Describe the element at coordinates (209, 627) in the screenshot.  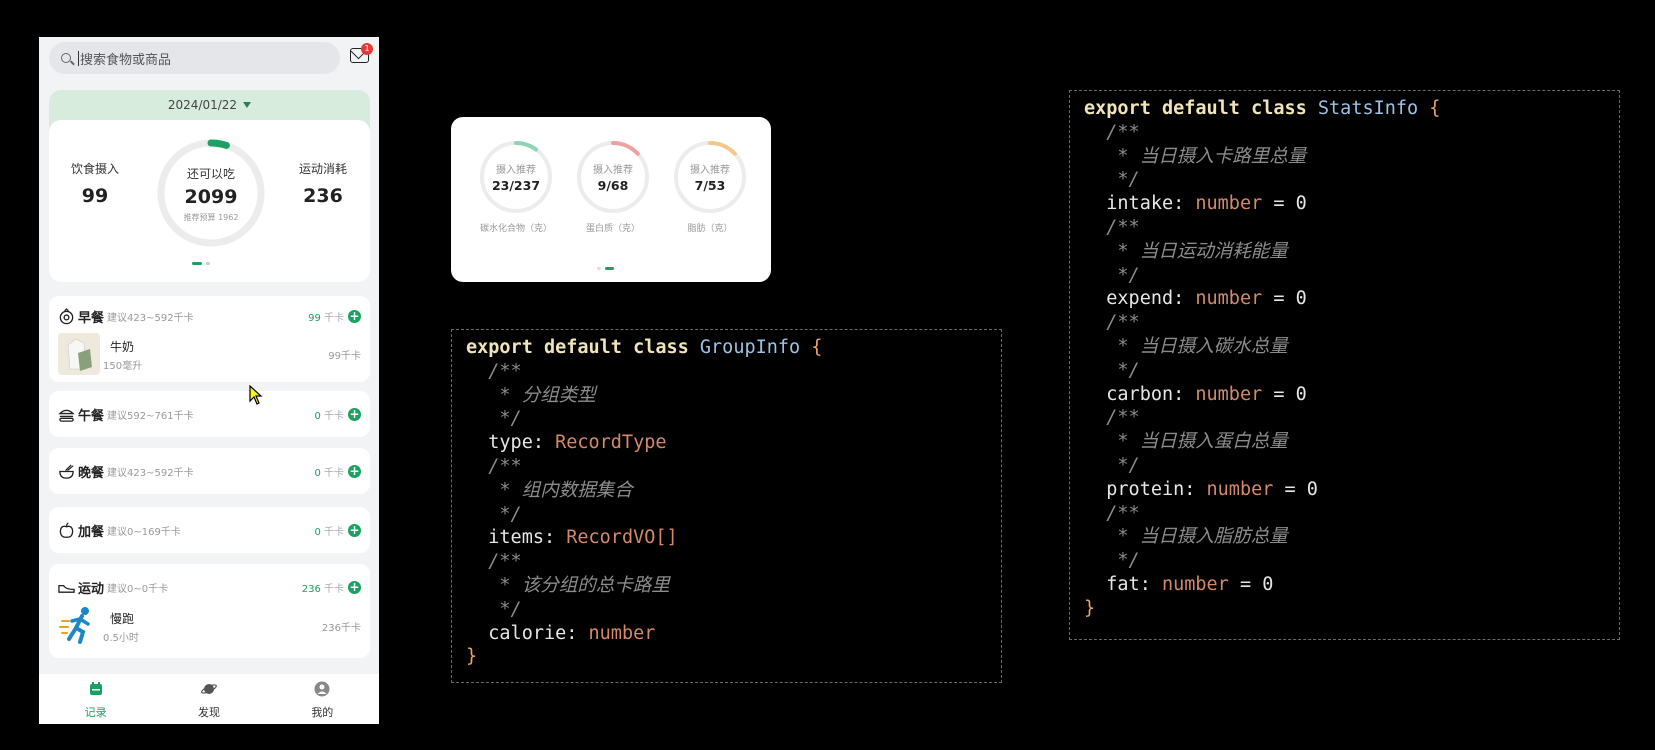
I see `exercise-item-jogging: 慢跑 0.5小时 236千卡` at that location.